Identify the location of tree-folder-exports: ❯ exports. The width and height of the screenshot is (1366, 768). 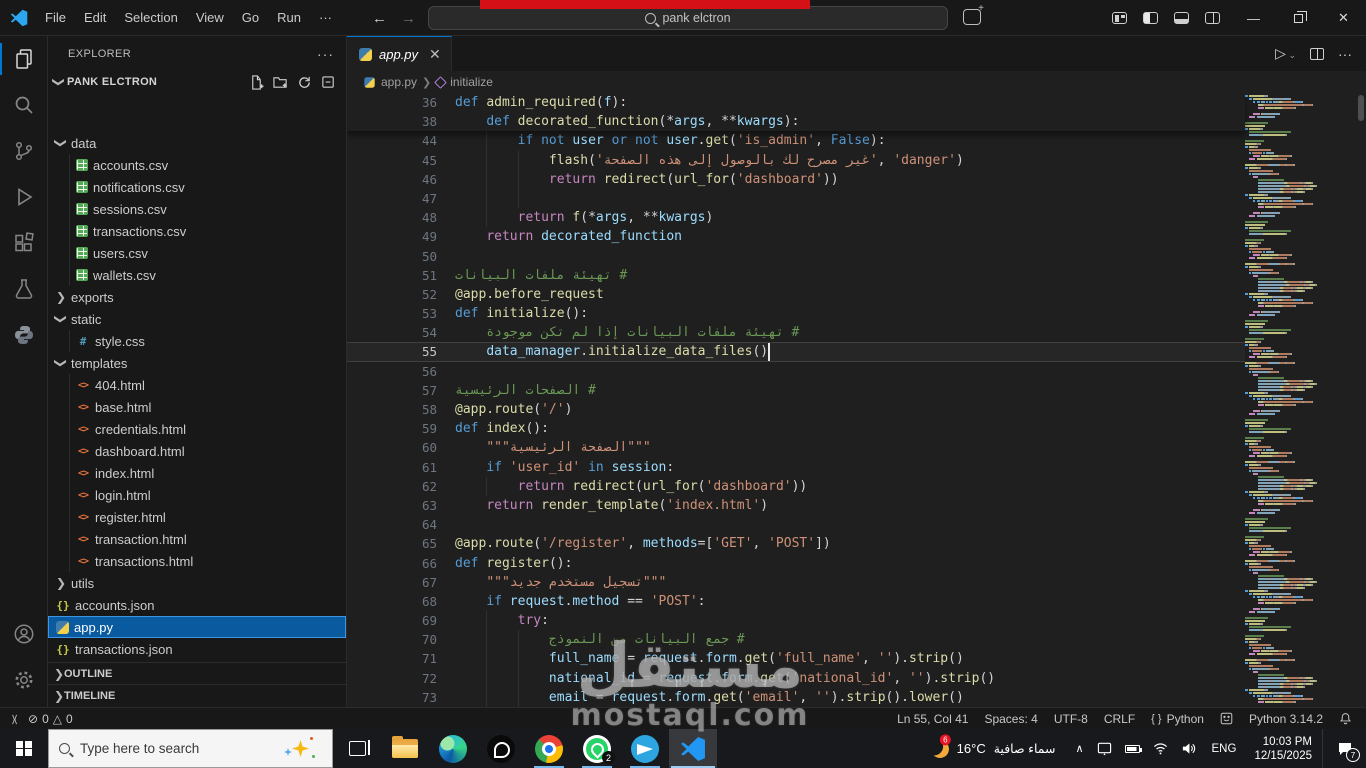
(197, 297).